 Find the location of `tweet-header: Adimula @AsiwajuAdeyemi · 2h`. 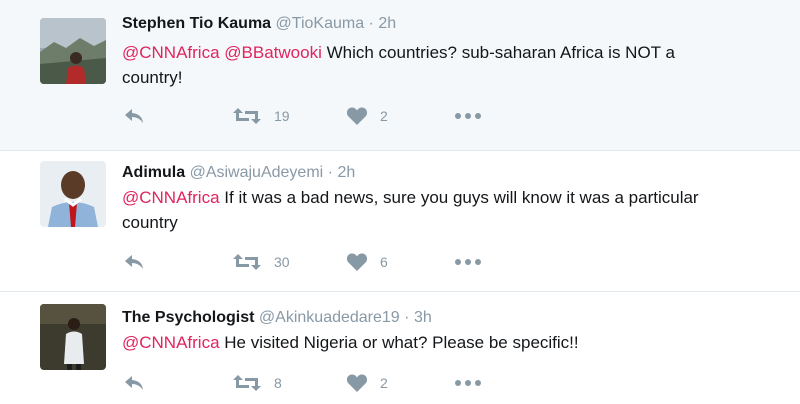

tweet-header: Adimula @AsiwajuAdeyemi · 2h is located at coordinates (238, 173).